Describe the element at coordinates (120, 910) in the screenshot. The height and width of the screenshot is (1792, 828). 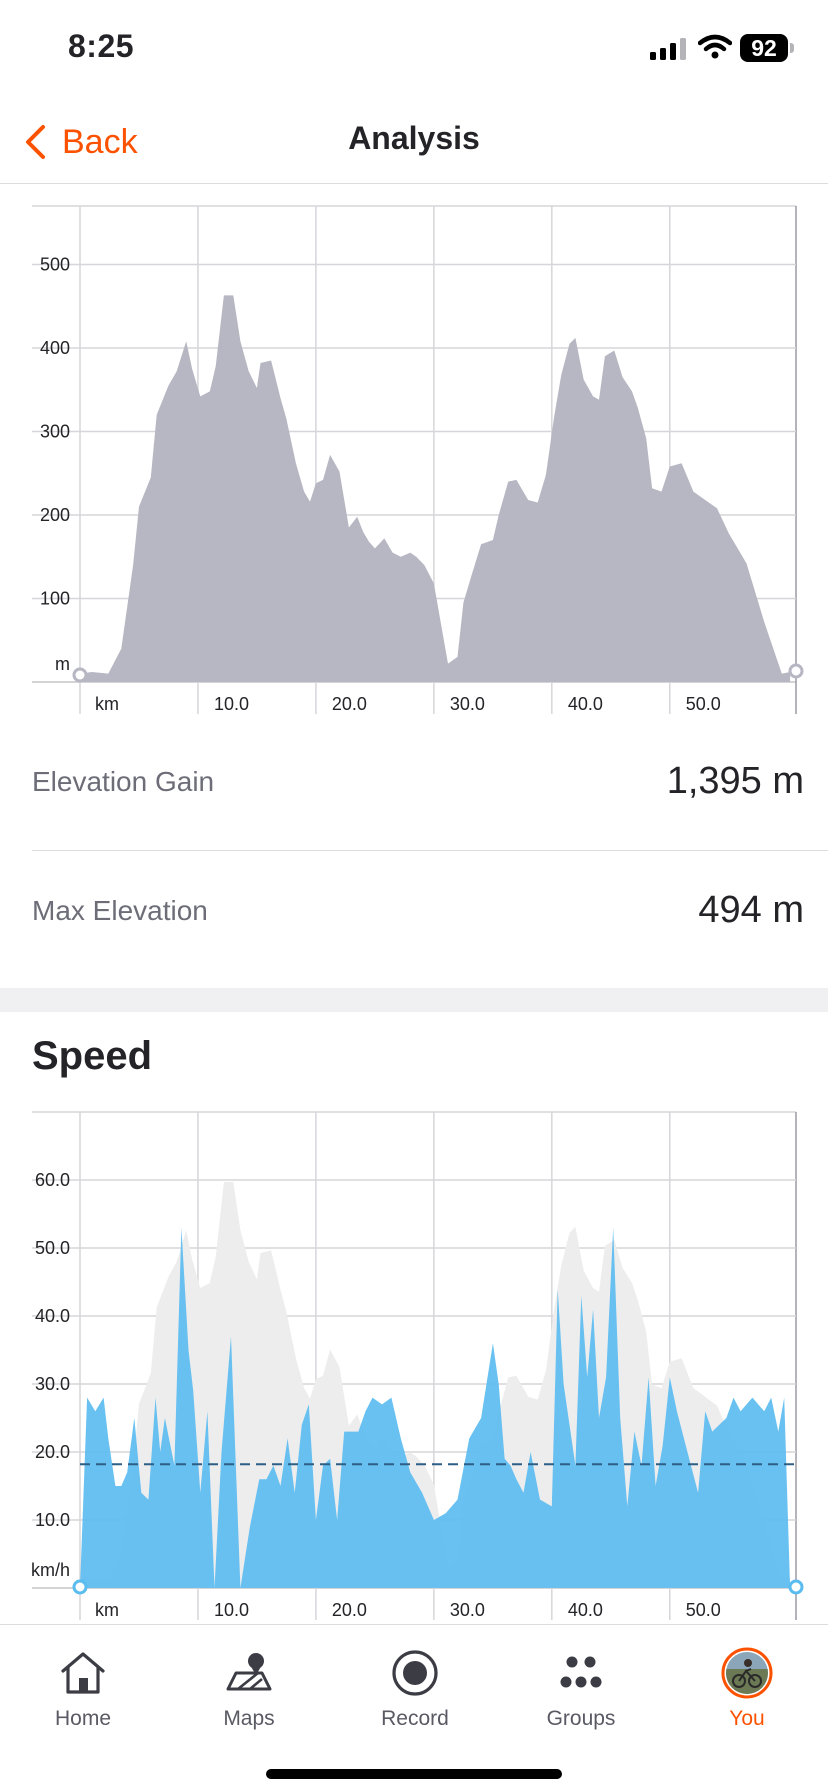
I see `stat-label: Max Elevation` at that location.